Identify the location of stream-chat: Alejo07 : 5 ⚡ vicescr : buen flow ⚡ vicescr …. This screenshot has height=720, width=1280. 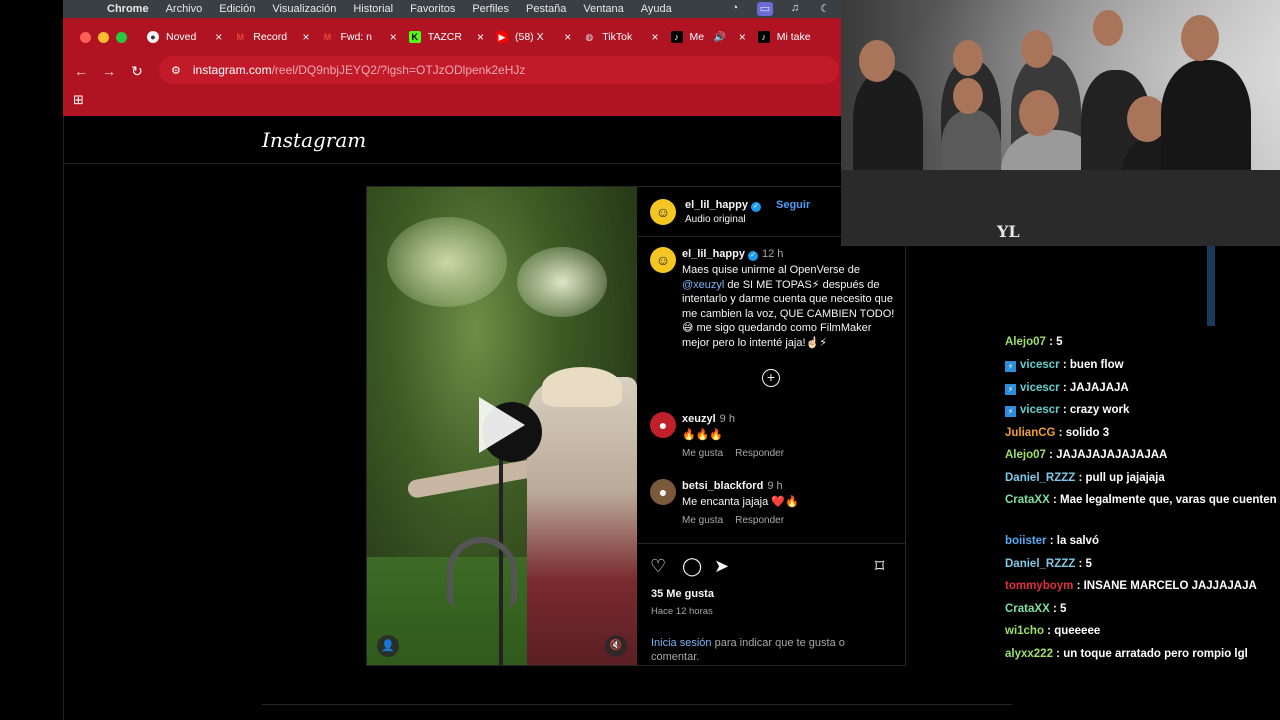
(1142, 492).